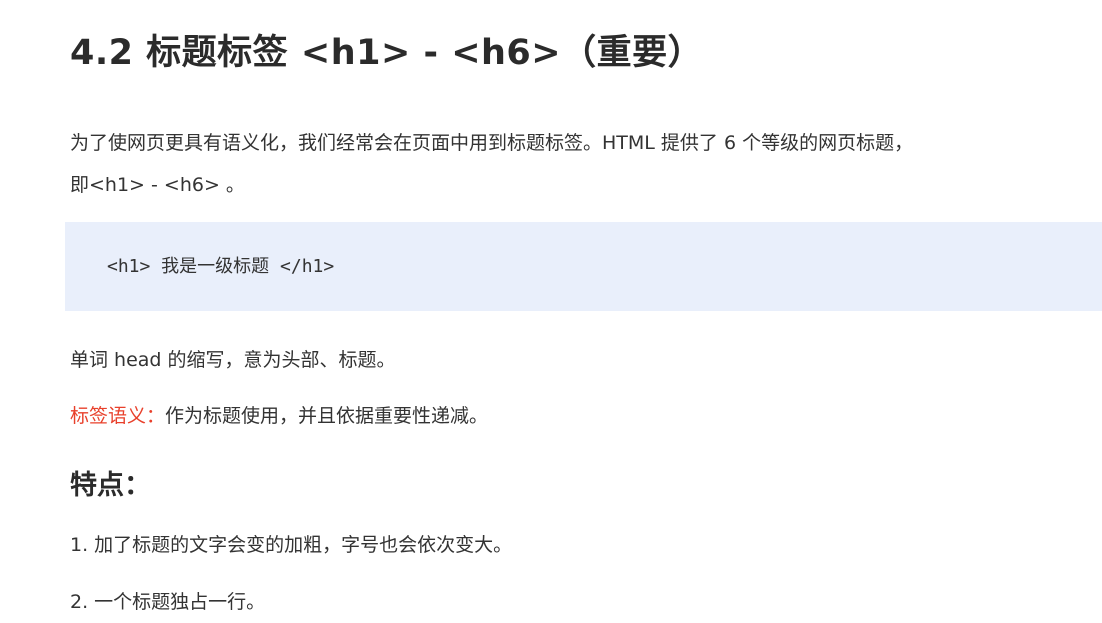 This screenshot has height=623, width=1102. I want to click on section-heading: 4.2 标题标签 <h1> - <h6>（重要）, so click(387, 53).